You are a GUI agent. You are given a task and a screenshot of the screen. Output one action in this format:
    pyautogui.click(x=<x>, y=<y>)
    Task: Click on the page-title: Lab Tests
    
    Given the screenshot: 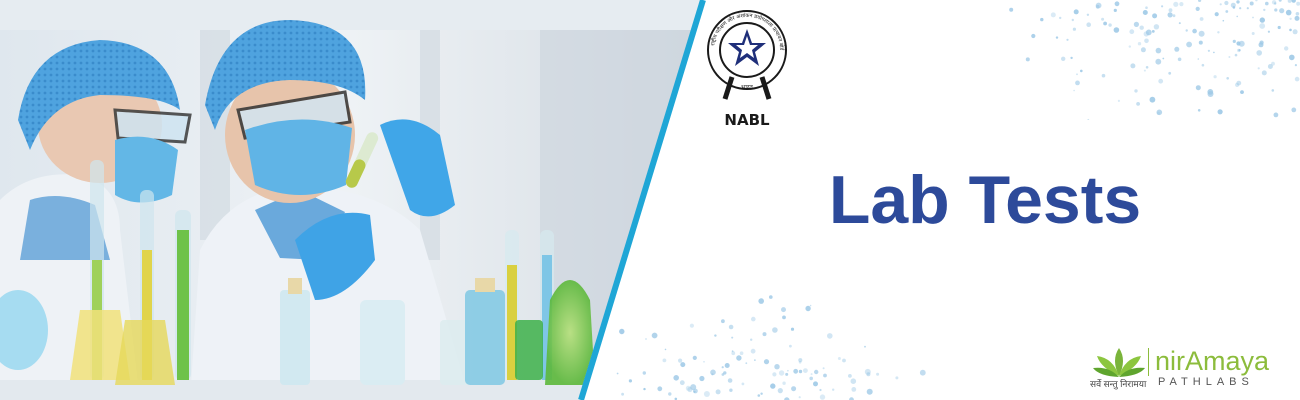 What is the action you would take?
    pyautogui.click(x=985, y=200)
    